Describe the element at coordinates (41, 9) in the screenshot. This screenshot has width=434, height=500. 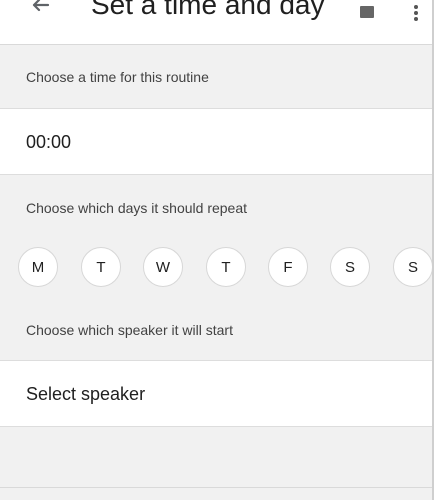
I see `arrow-left-icon` at that location.